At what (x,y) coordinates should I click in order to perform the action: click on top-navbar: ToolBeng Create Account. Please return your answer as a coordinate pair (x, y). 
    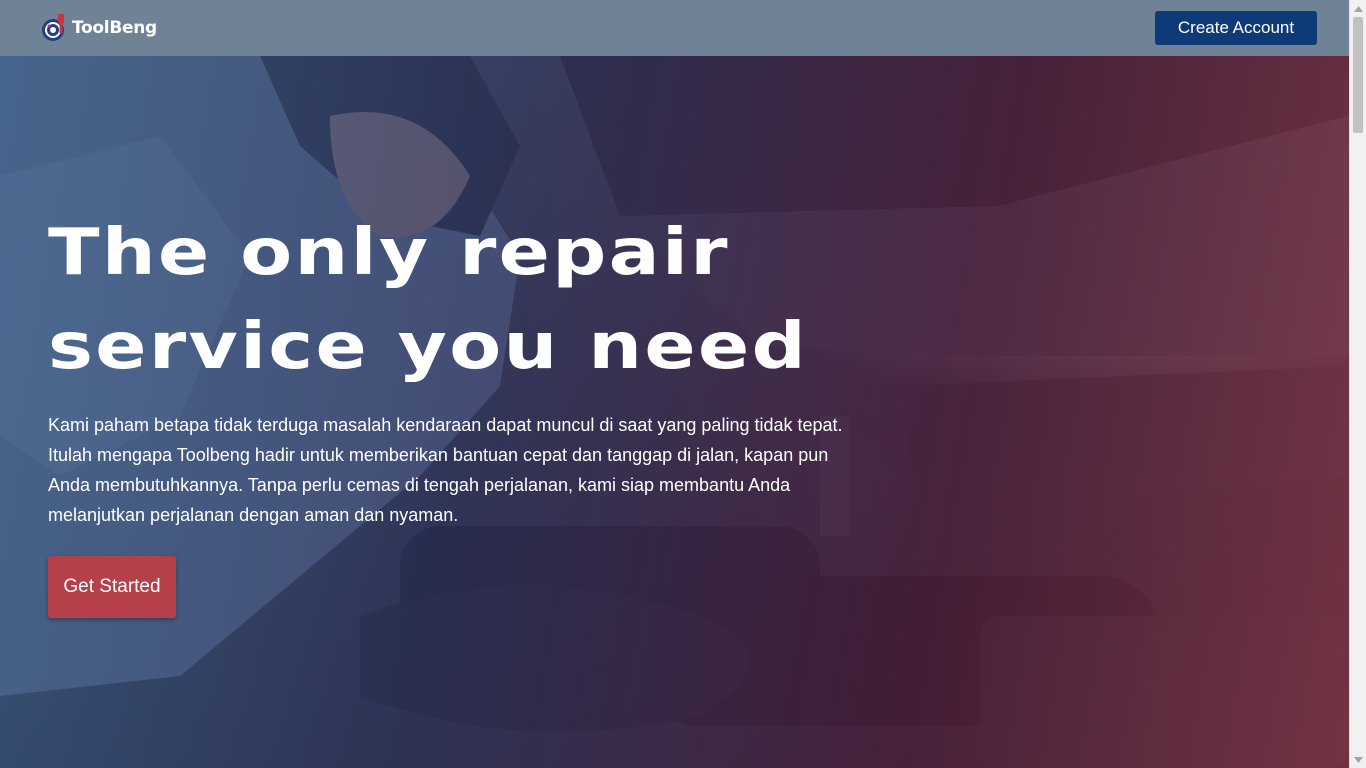
    Looking at the image, I should click on (674, 28).